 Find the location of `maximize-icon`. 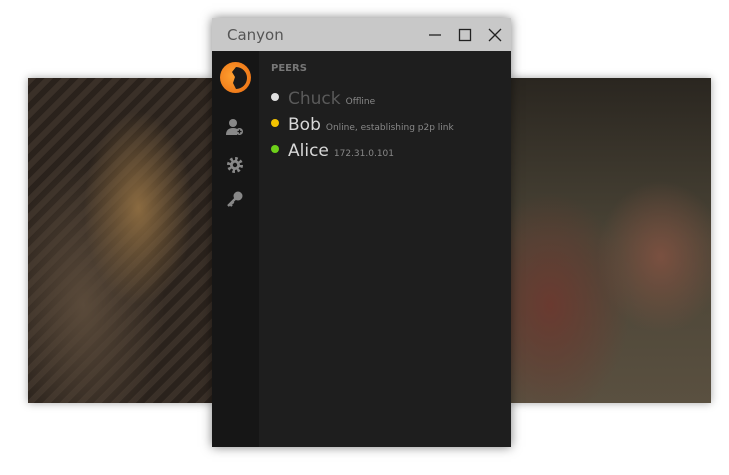

maximize-icon is located at coordinates (465, 34).